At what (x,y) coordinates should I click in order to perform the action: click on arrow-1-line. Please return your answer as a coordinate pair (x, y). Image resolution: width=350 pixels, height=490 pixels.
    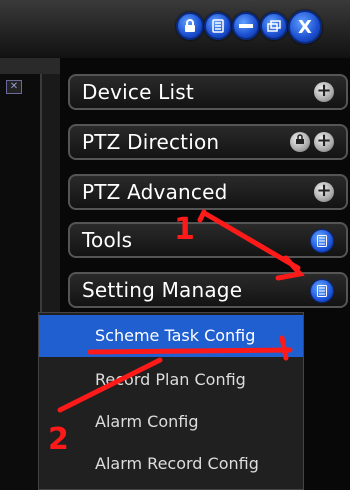
    Looking at the image, I should click on (252, 241).